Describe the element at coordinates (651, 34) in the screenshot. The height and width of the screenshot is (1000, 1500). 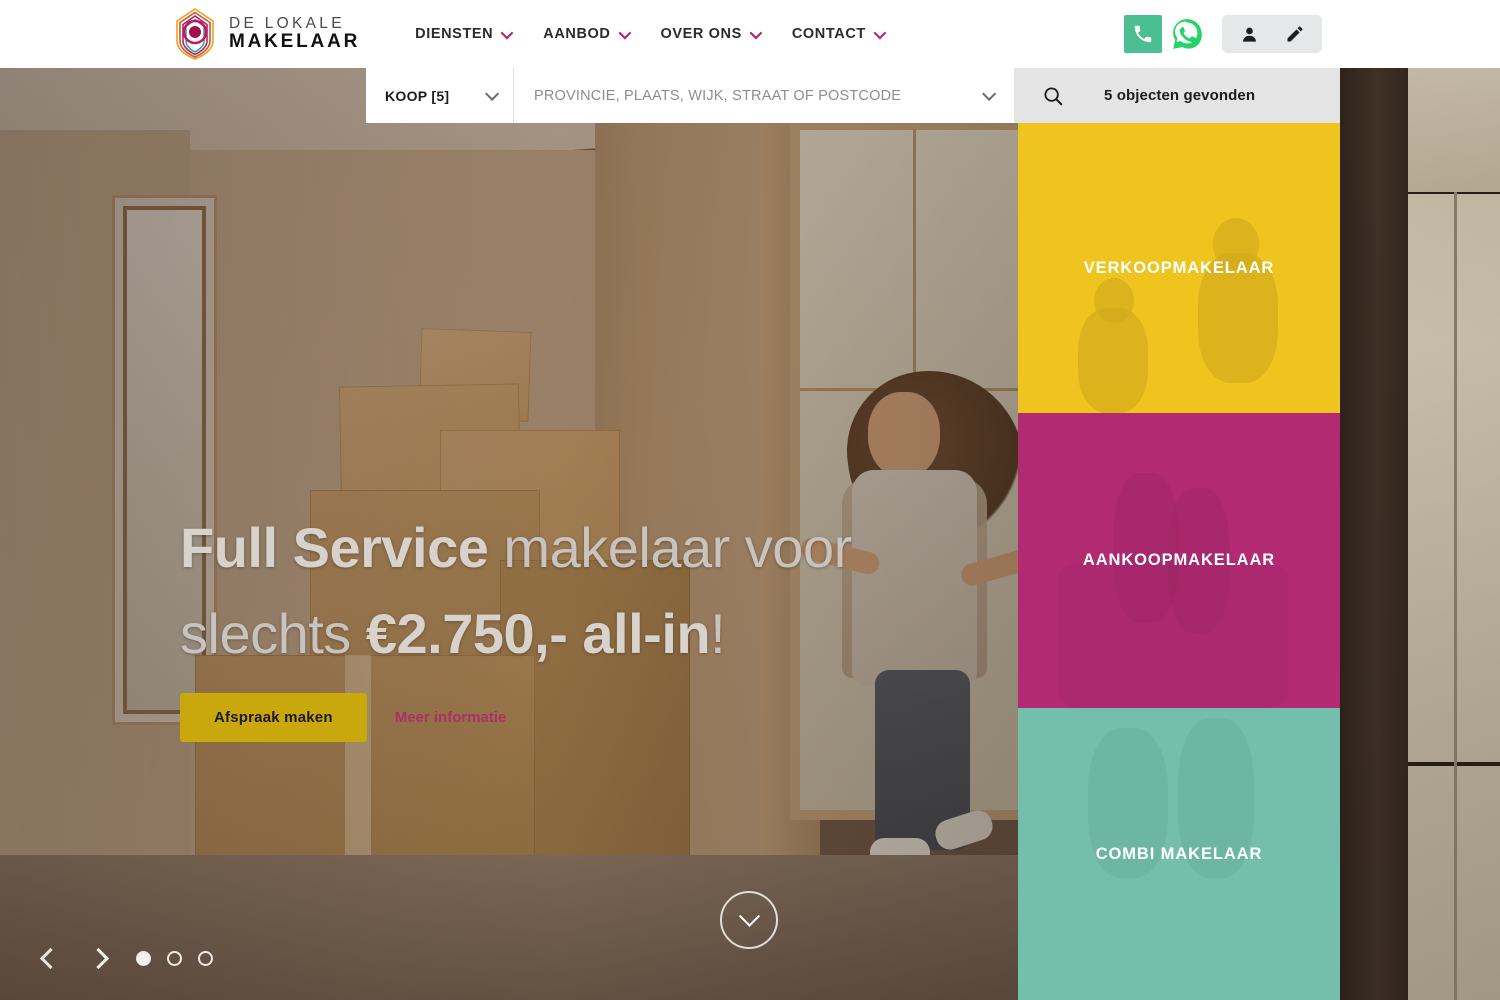
I see `main-navigation: DIENSTEN AANBOD OVER ONS CONTACT` at that location.